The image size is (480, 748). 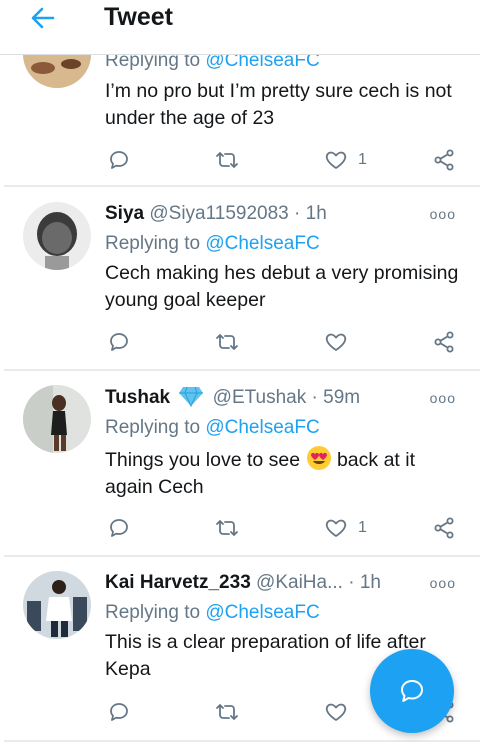 What do you see at coordinates (43, 18) in the screenshot?
I see `arrow-left-icon` at bounding box center [43, 18].